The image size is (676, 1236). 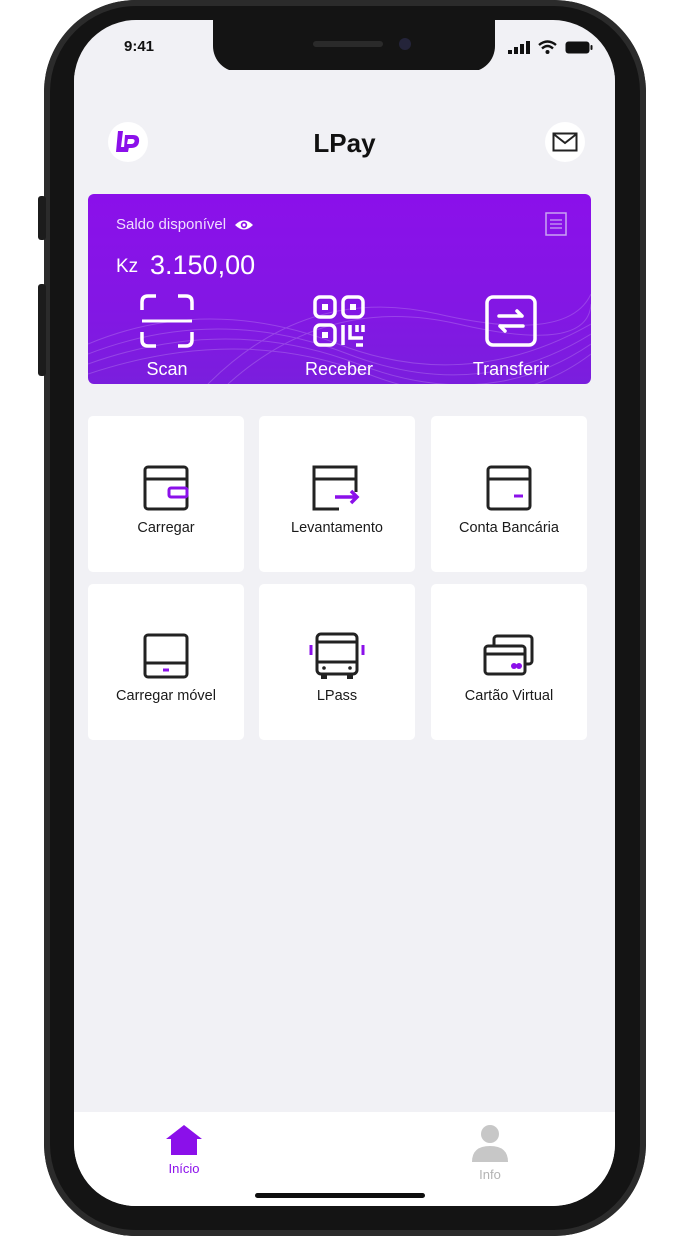 What do you see at coordinates (340, 1195) in the screenshot?
I see `home-indicator` at bounding box center [340, 1195].